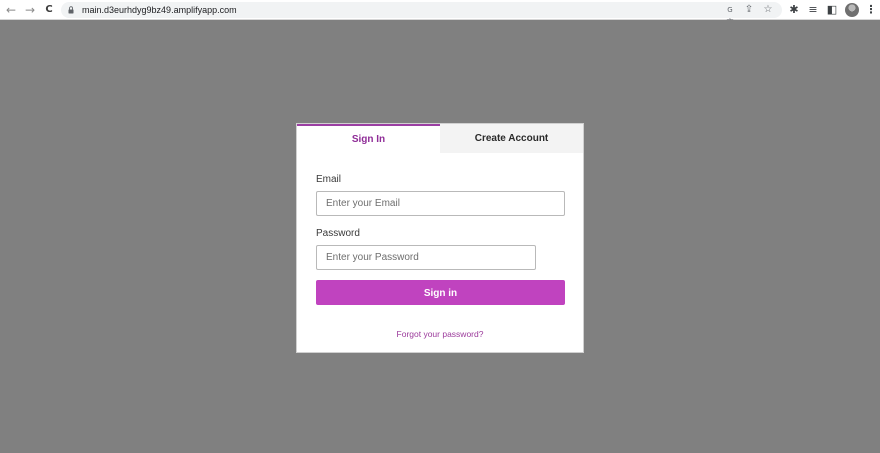 This screenshot has width=880, height=453. I want to click on media-controls-icon: ≡, so click(813, 10).